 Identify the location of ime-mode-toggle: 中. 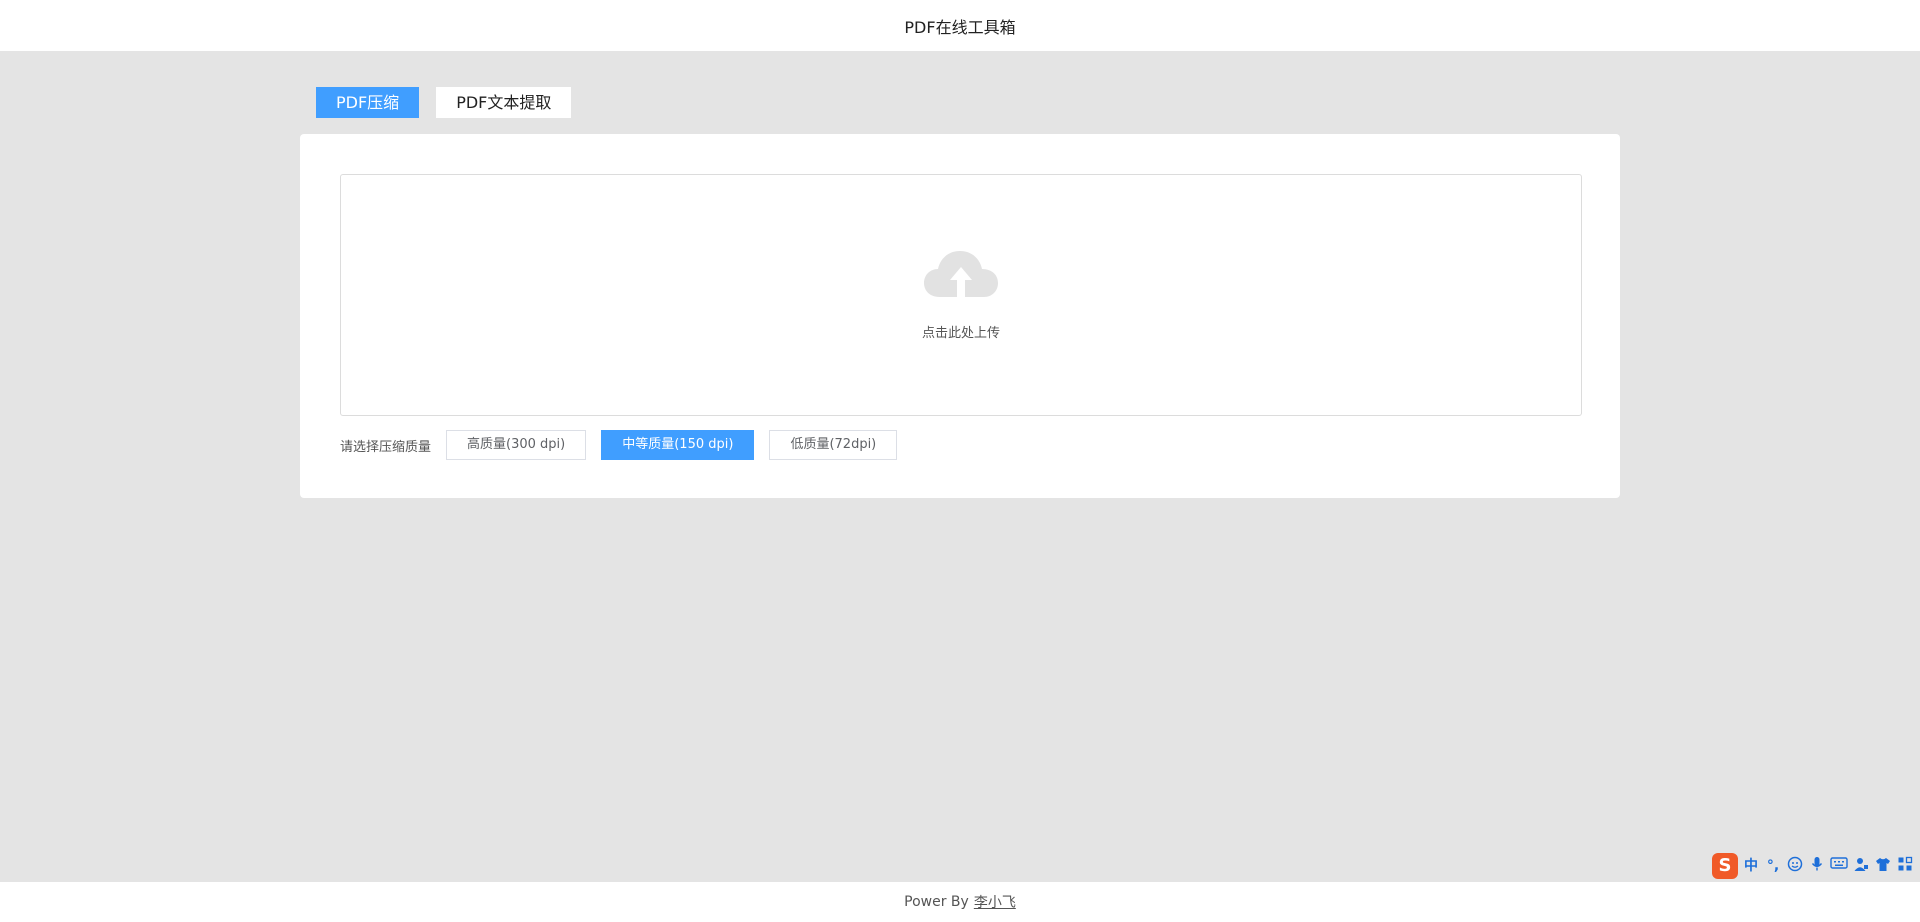
(1751, 866).